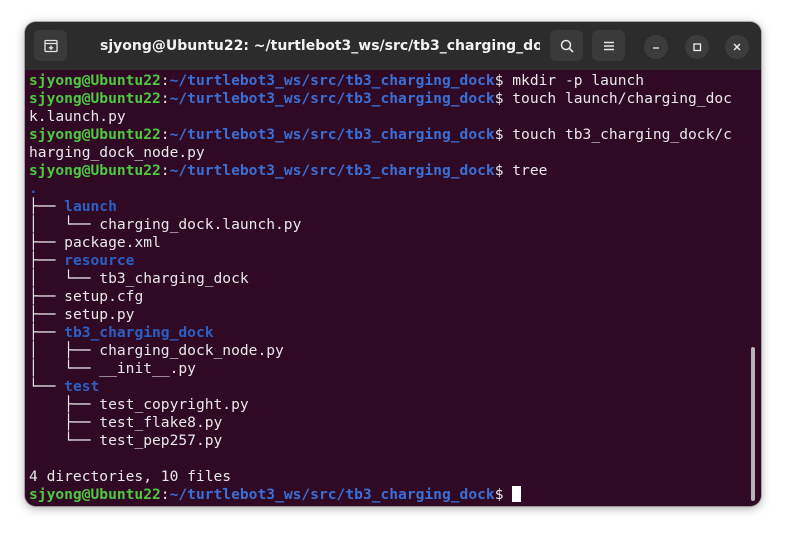 This screenshot has height=533, width=786. Describe the element at coordinates (147, 368) in the screenshot. I see `tree-file: __init__.py` at that location.